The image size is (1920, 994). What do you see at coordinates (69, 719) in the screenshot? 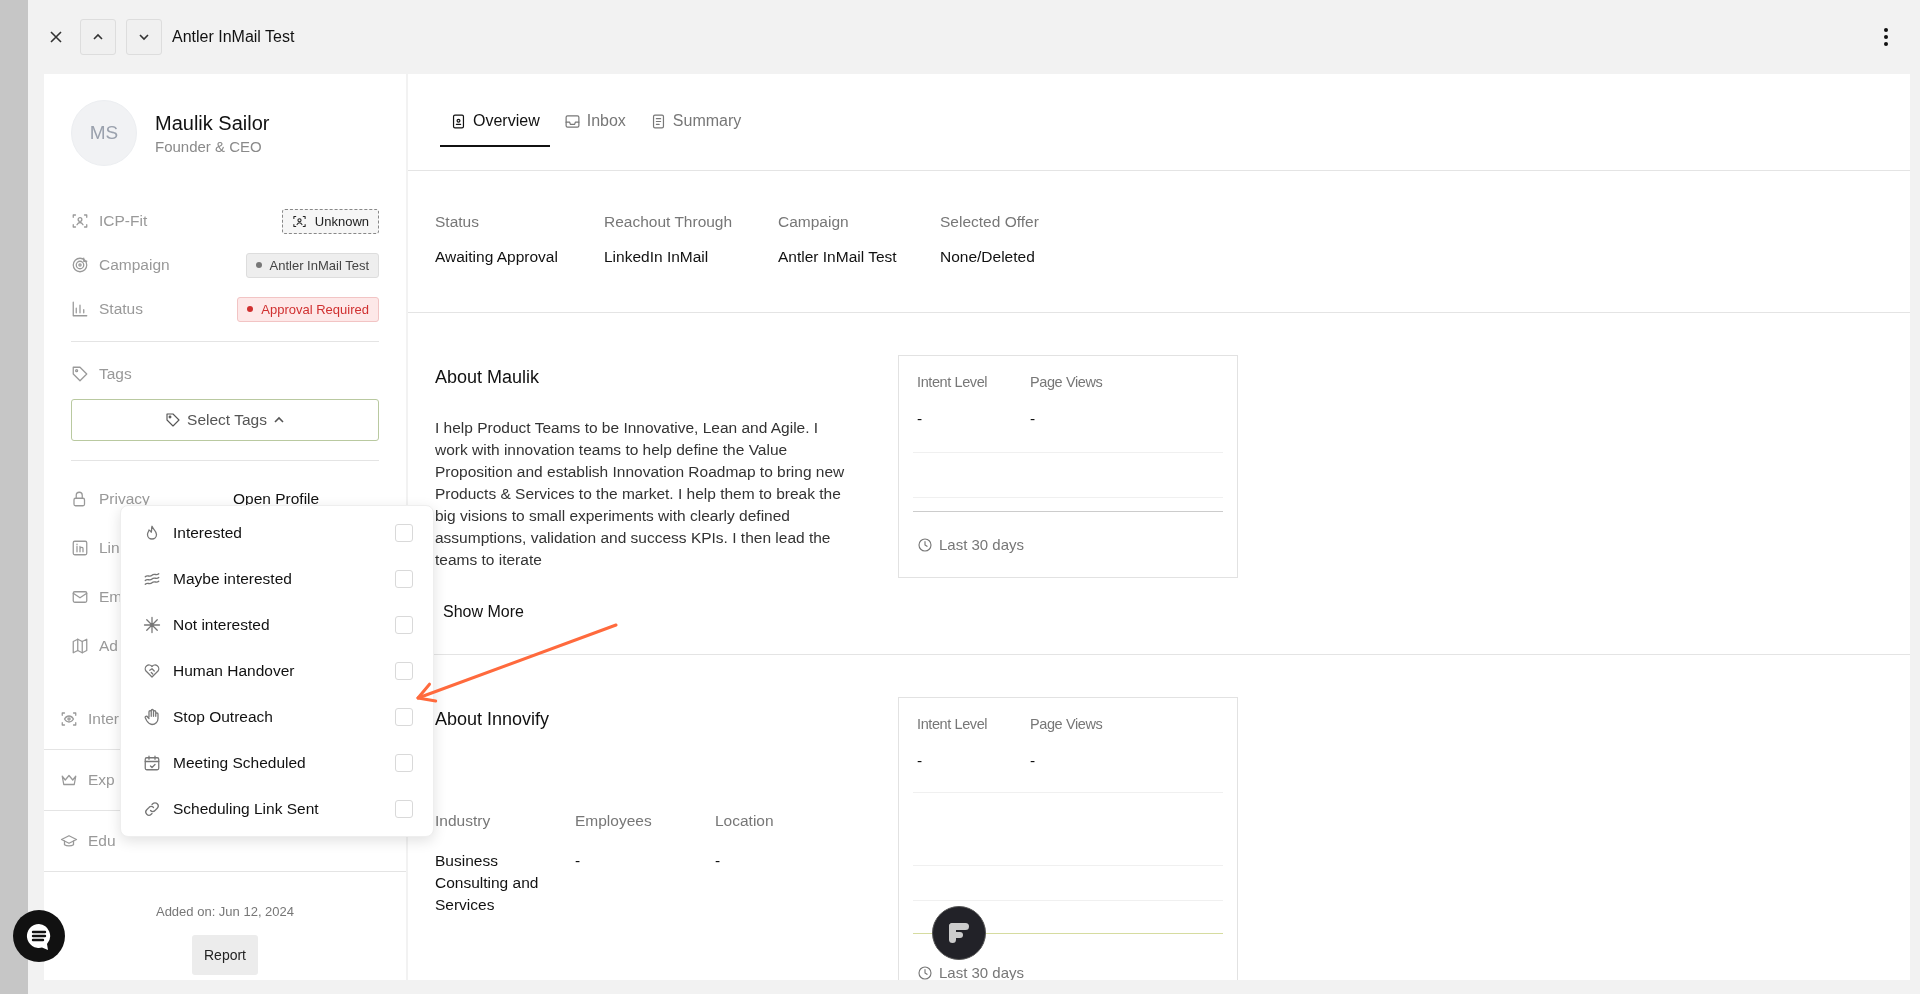
I see `scan-eye-icon` at bounding box center [69, 719].